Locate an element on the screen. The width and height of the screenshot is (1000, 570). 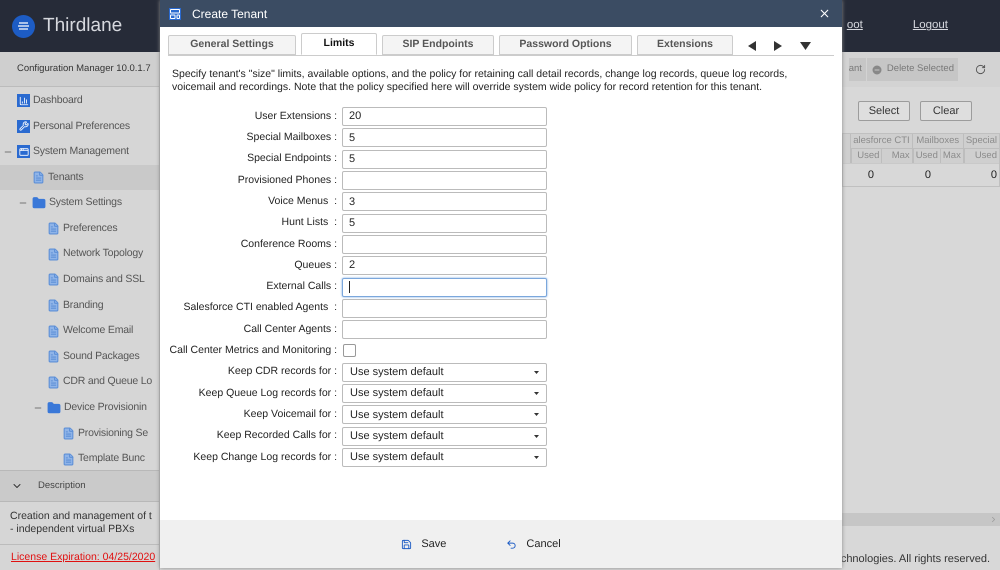
tree-item: CDR and Queue Lo is located at coordinates (79, 383).